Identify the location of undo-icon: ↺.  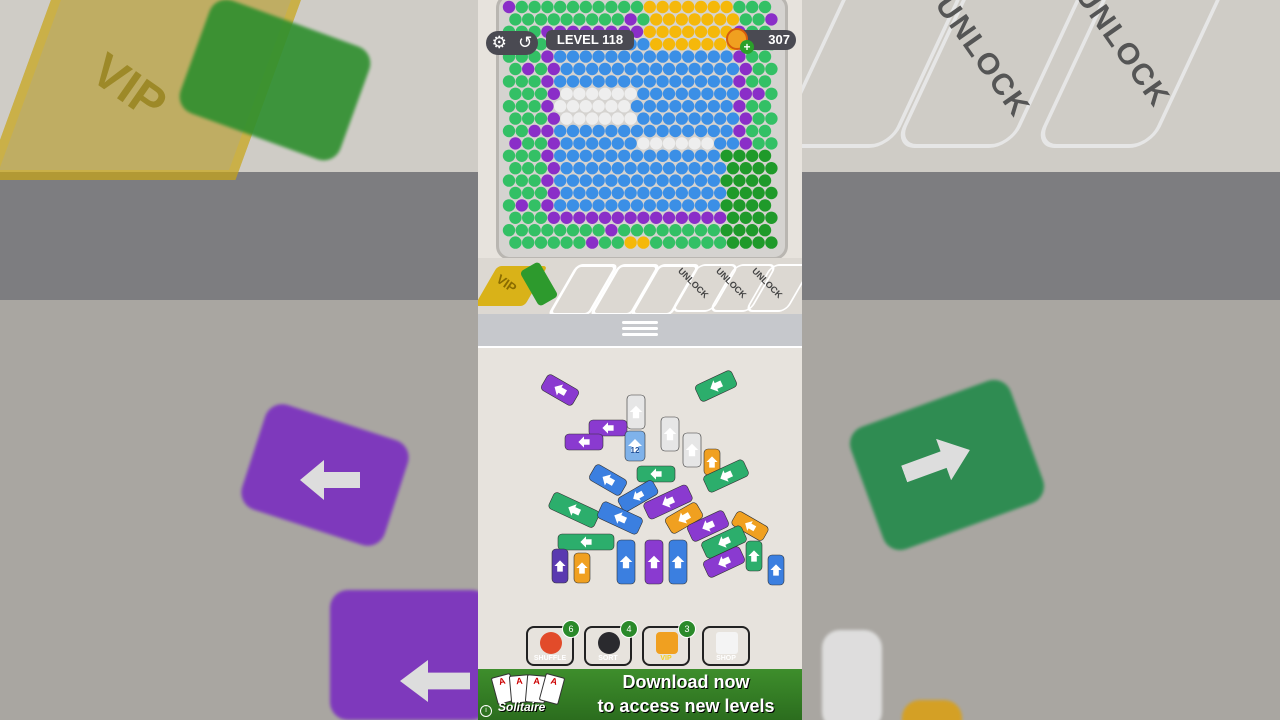
(525, 43).